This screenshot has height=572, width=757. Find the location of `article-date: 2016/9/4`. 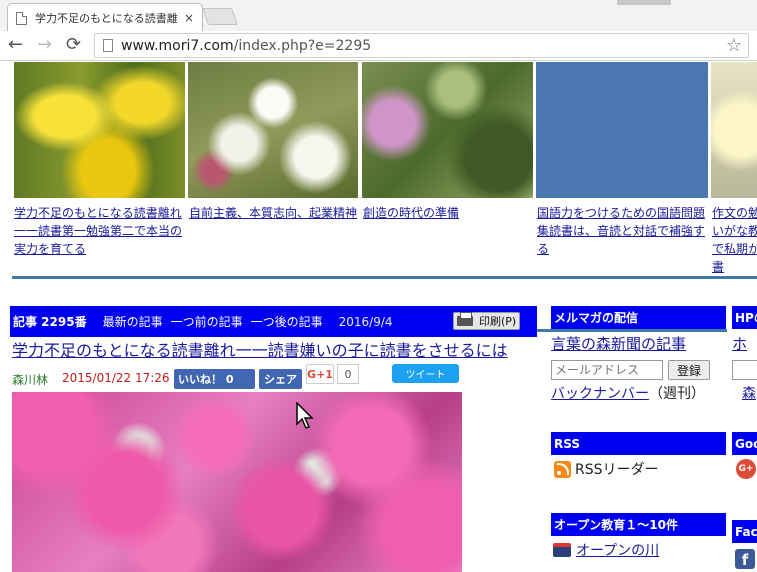

article-date: 2016/9/4 is located at coordinates (365, 321).